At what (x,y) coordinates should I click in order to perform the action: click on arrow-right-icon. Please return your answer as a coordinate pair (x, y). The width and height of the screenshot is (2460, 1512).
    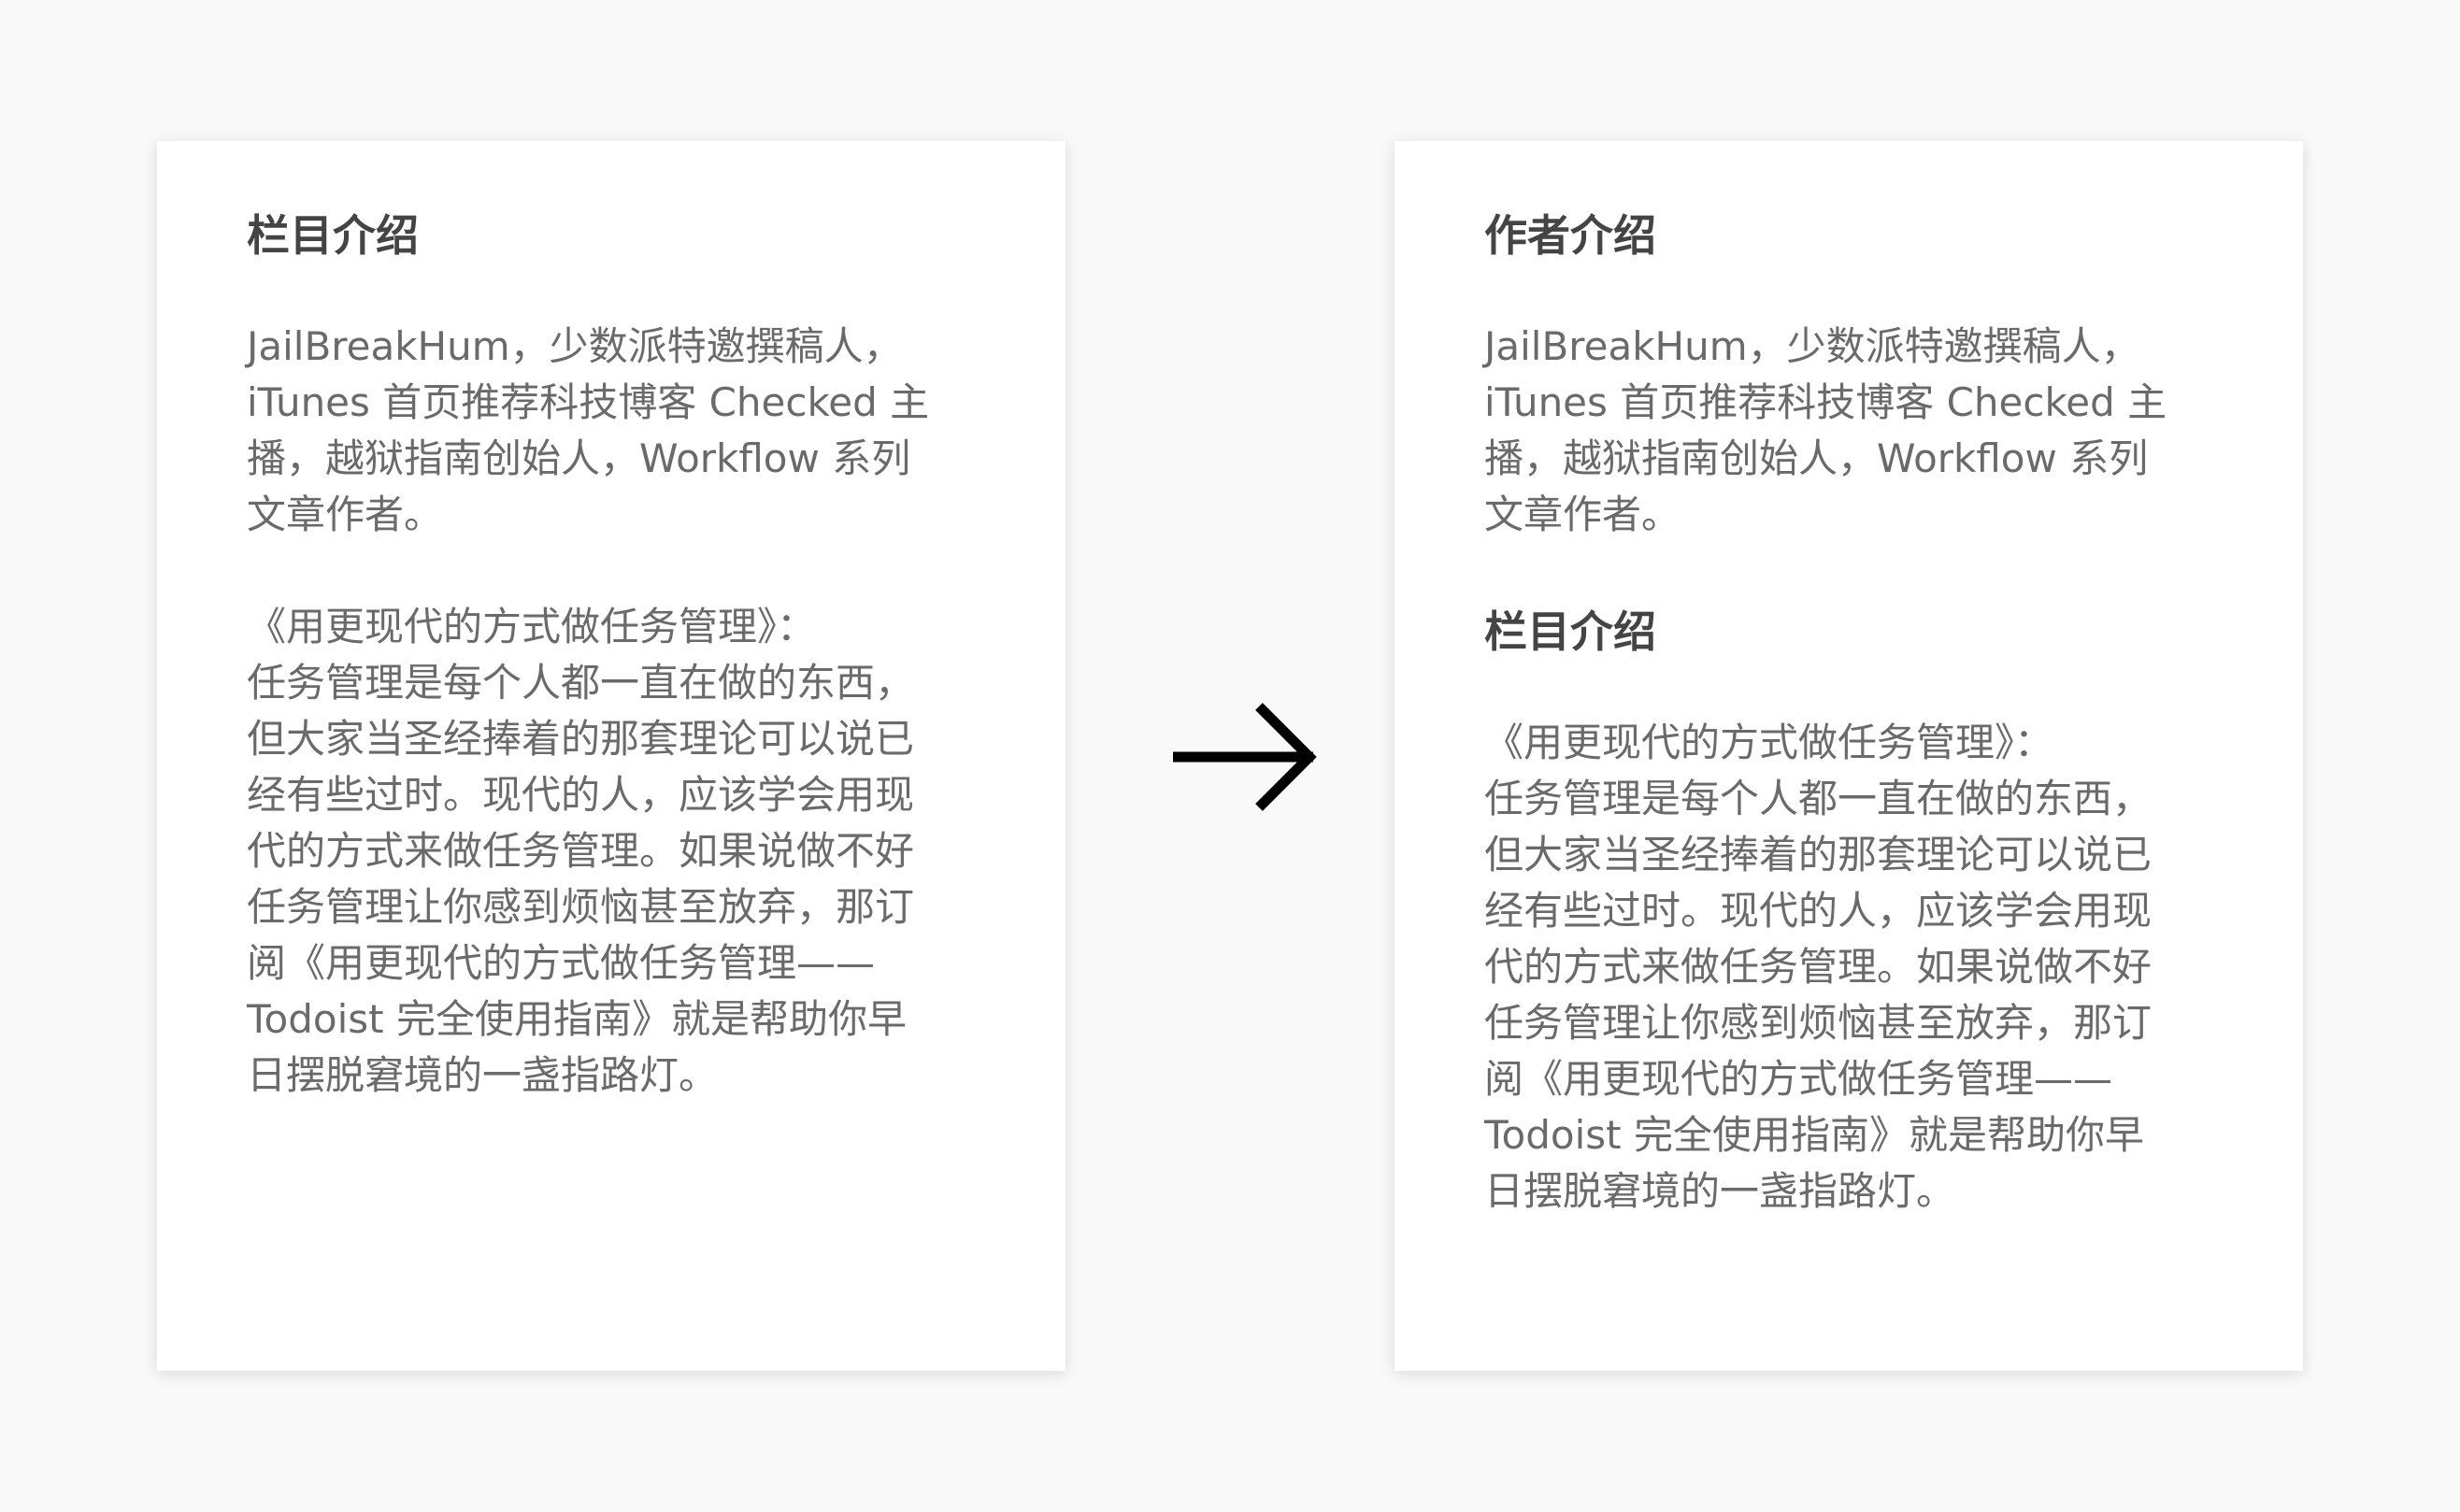
    Looking at the image, I should click on (1245, 757).